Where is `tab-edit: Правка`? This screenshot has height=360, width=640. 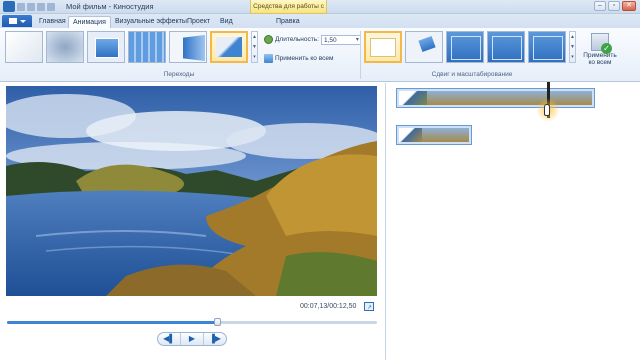
tab-edit: Правка is located at coordinates (288, 22).